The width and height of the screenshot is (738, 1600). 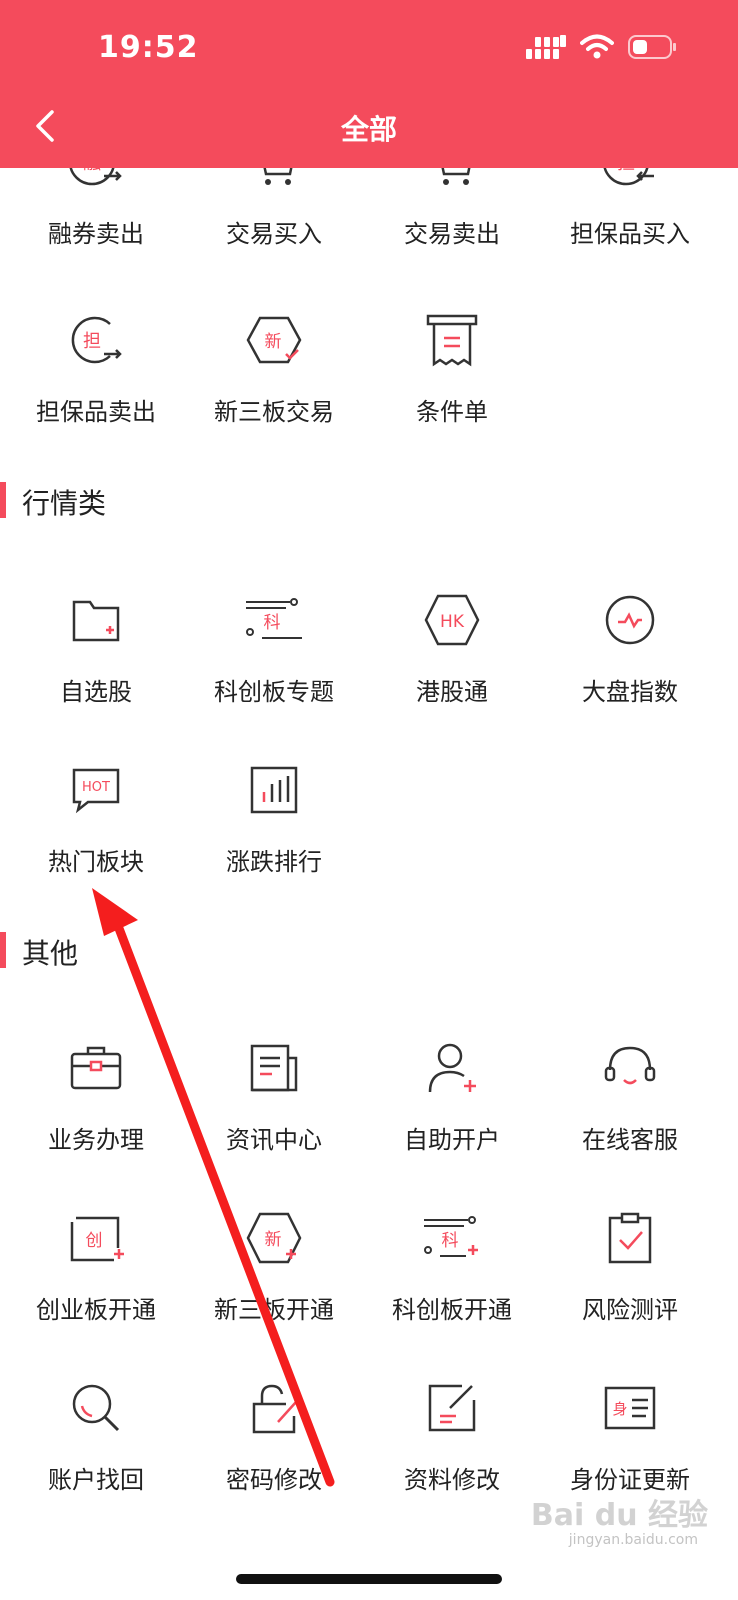 I want to click on grid-label: 资讯中心, so click(x=274, y=1140).